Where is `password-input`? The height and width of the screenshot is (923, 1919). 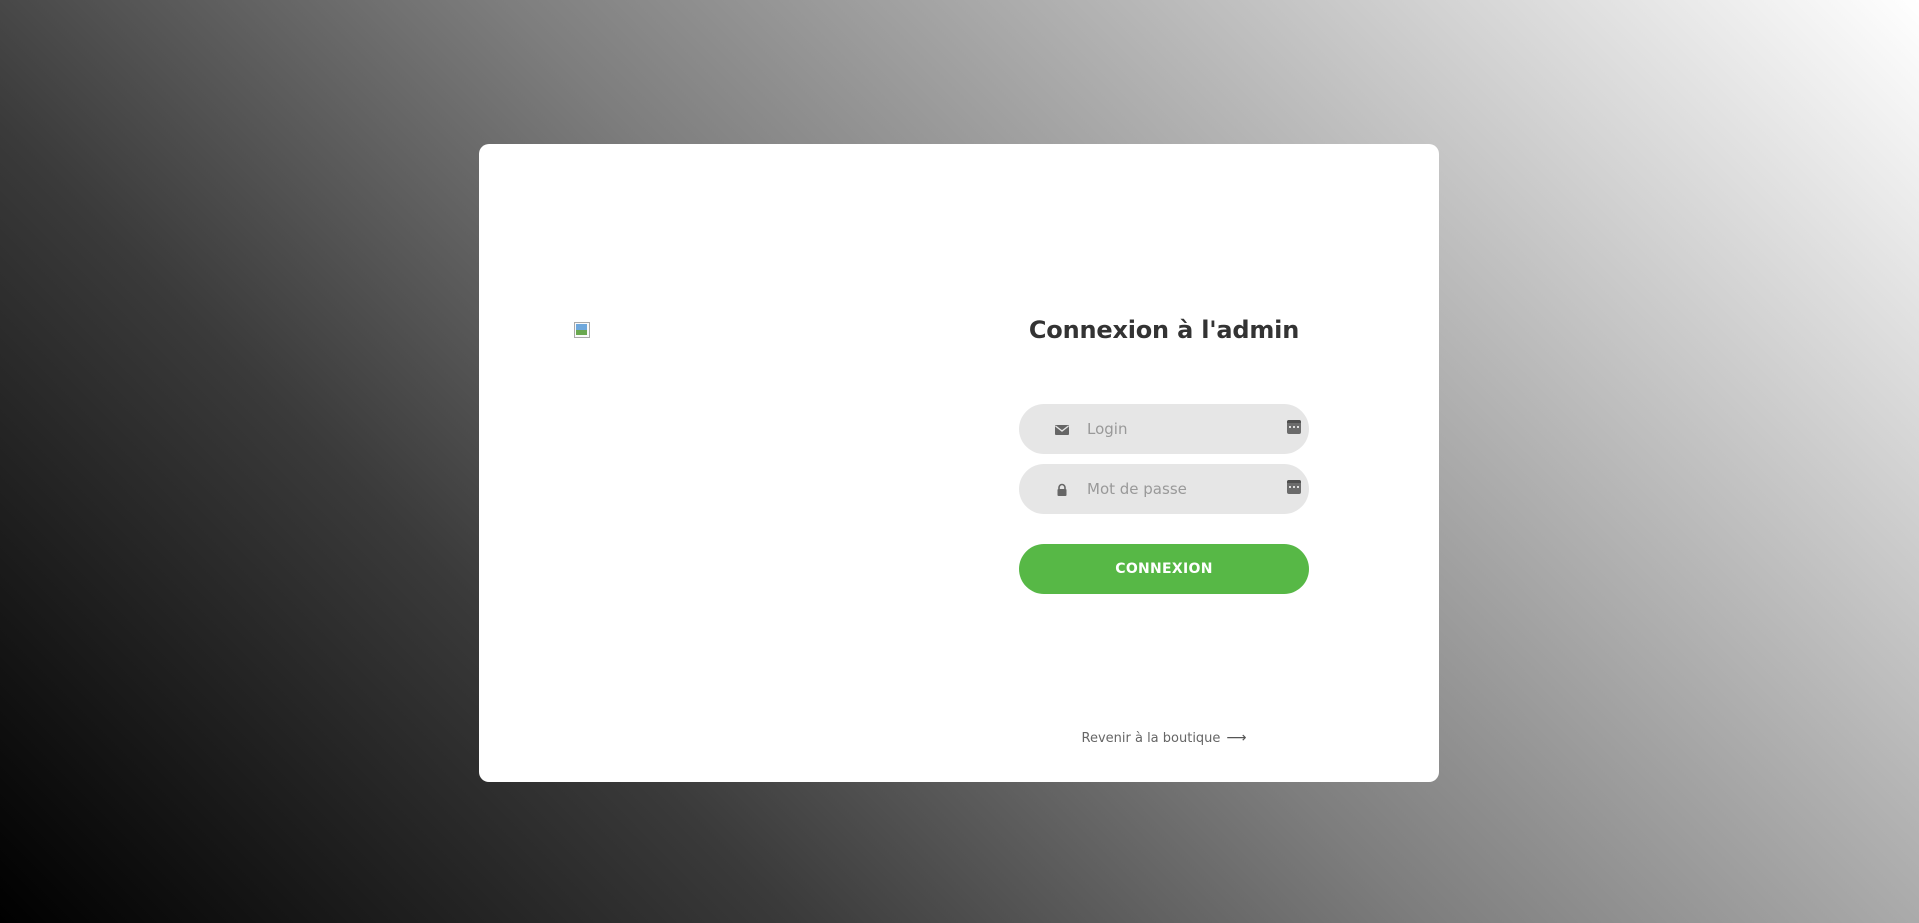
password-input is located at coordinates (1177, 489).